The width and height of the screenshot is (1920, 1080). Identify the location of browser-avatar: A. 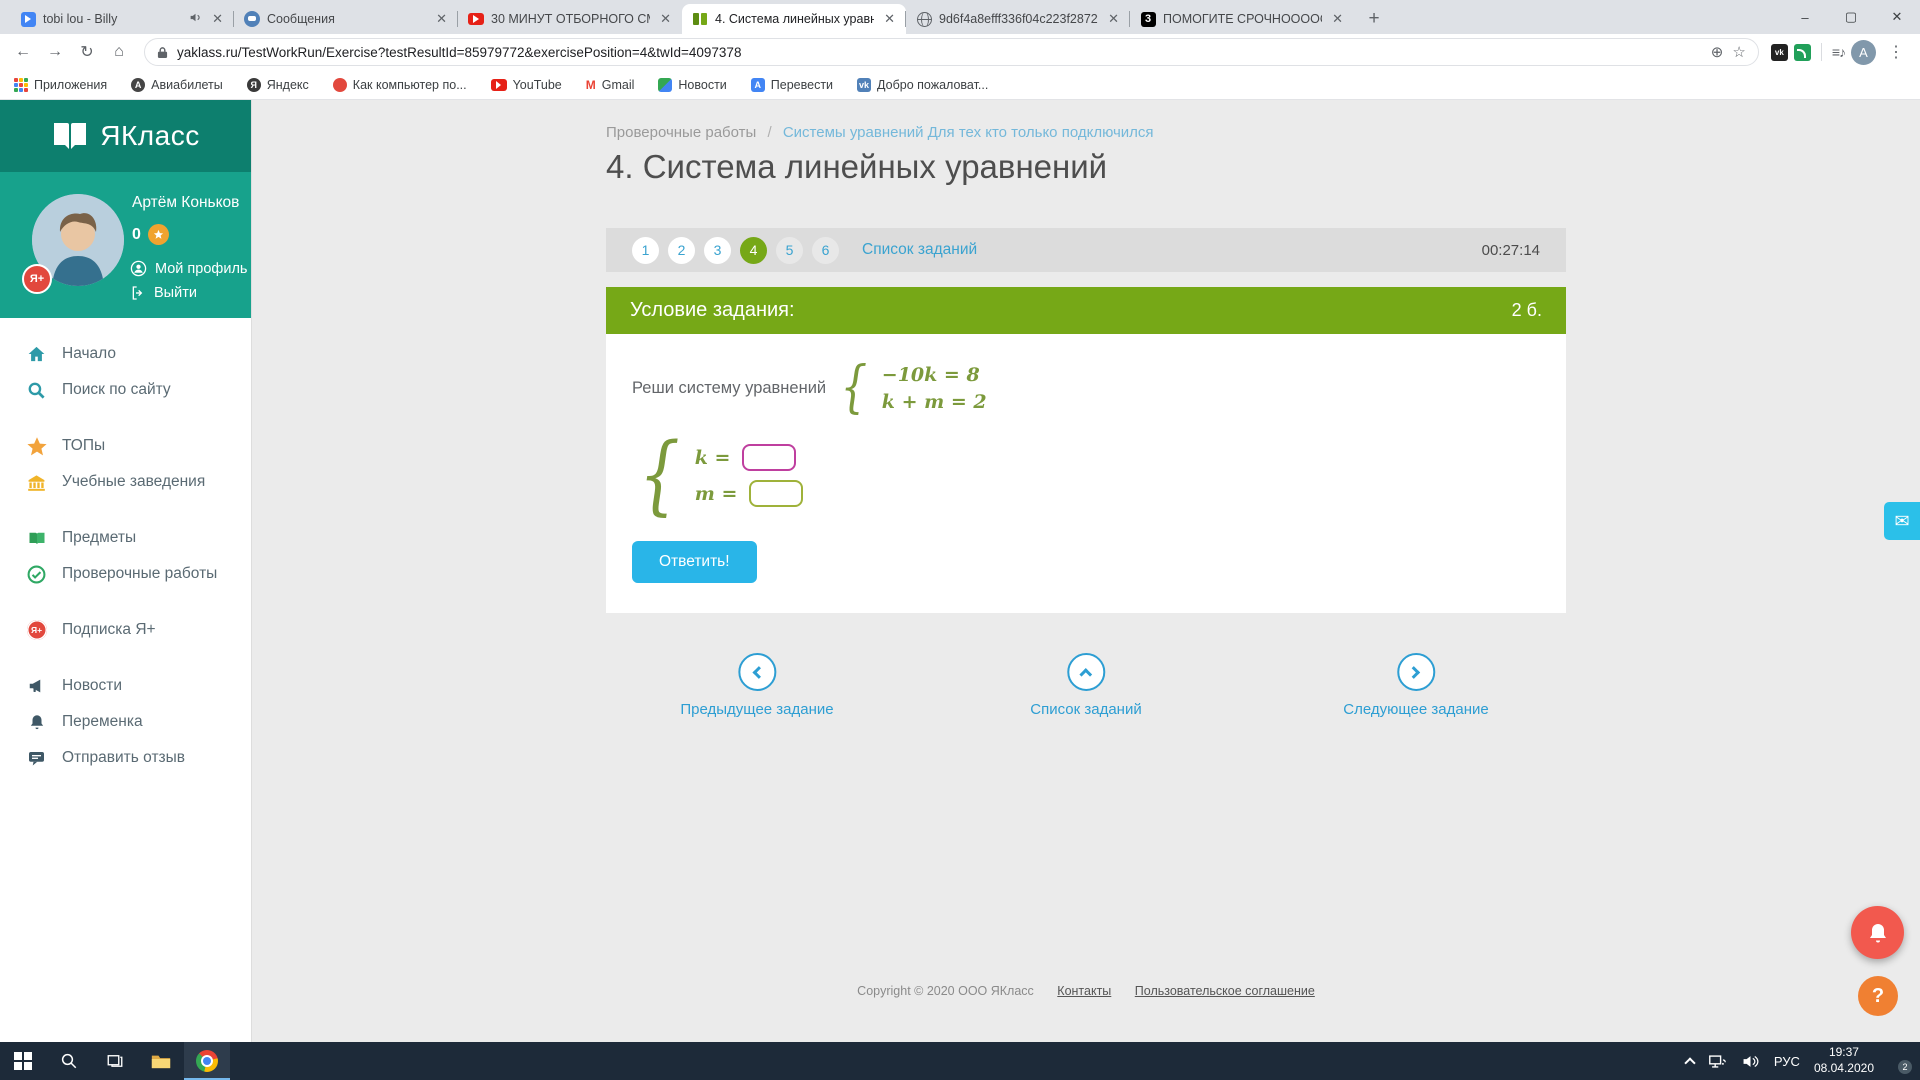
(1863, 52).